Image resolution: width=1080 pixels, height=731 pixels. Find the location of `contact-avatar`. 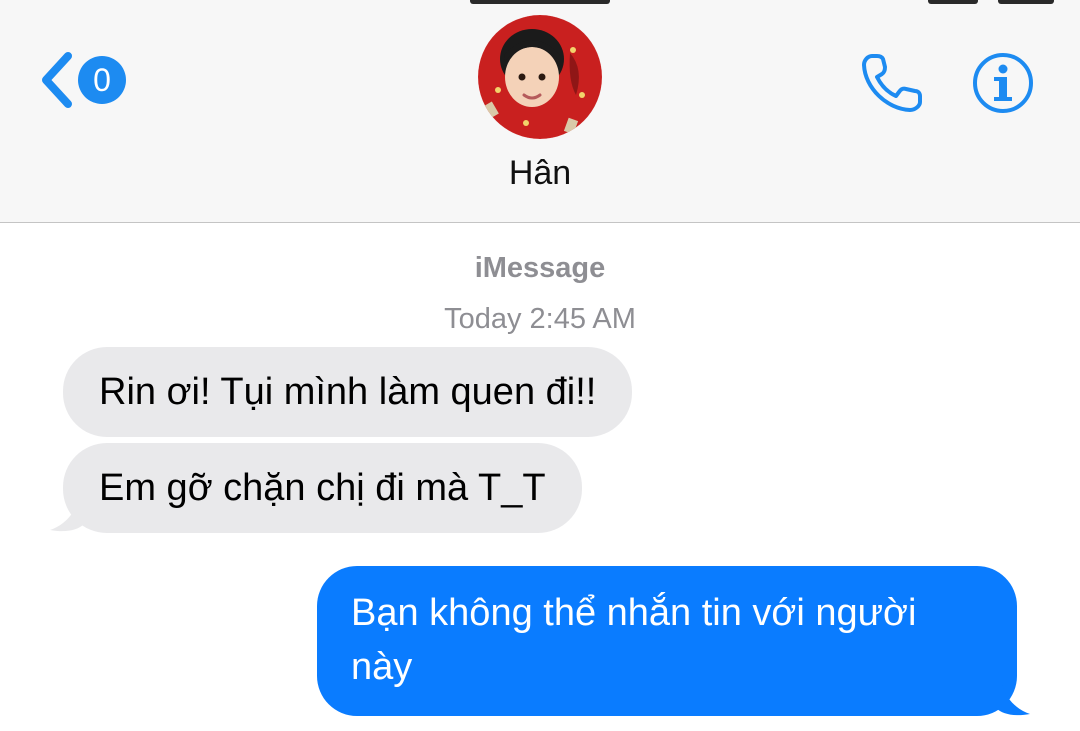

contact-avatar is located at coordinates (540, 77).